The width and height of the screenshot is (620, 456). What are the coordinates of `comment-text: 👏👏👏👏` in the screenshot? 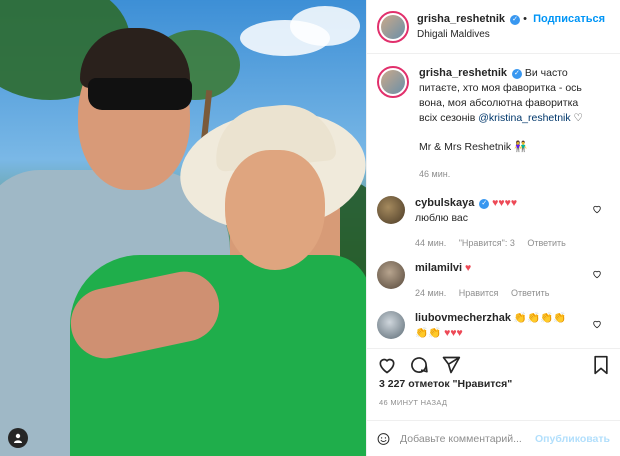 It's located at (540, 318).